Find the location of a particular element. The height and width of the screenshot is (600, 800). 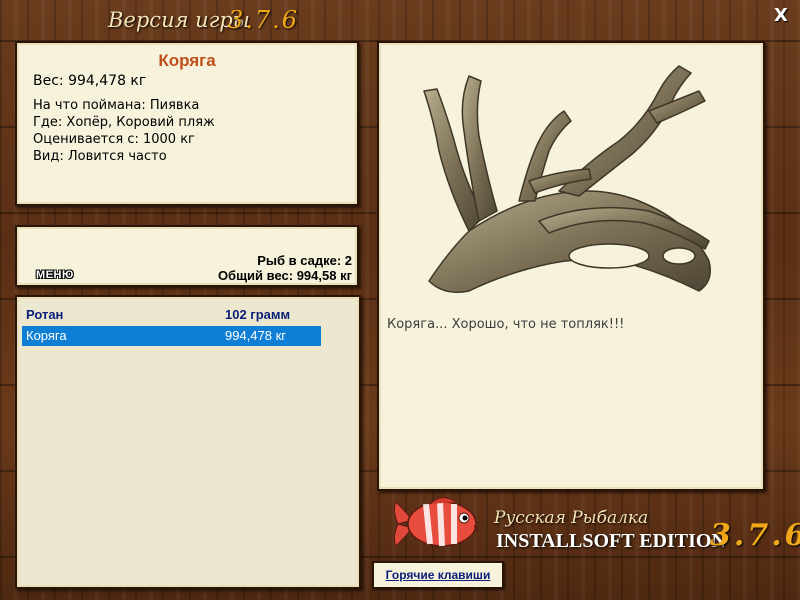

detail-bait: На что поймана: Пиявка is located at coordinates (116, 105).